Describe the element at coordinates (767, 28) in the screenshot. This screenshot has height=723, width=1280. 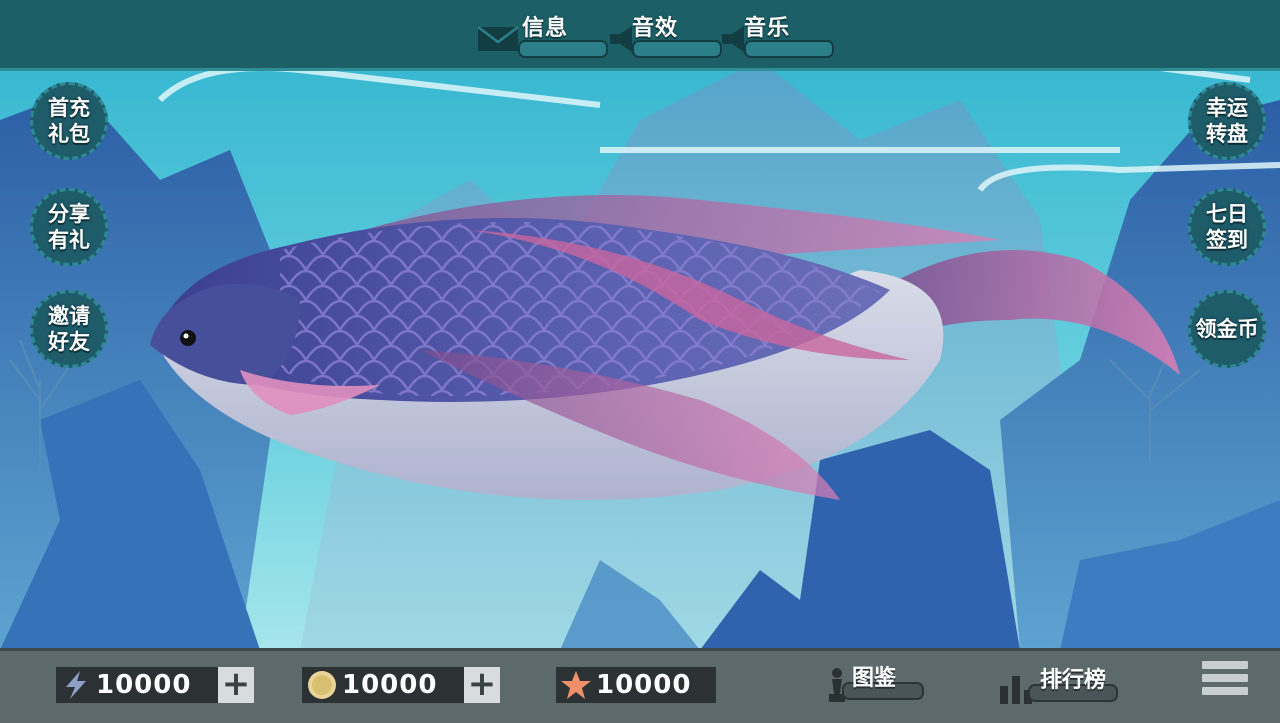
I see `music-label: 音乐` at that location.